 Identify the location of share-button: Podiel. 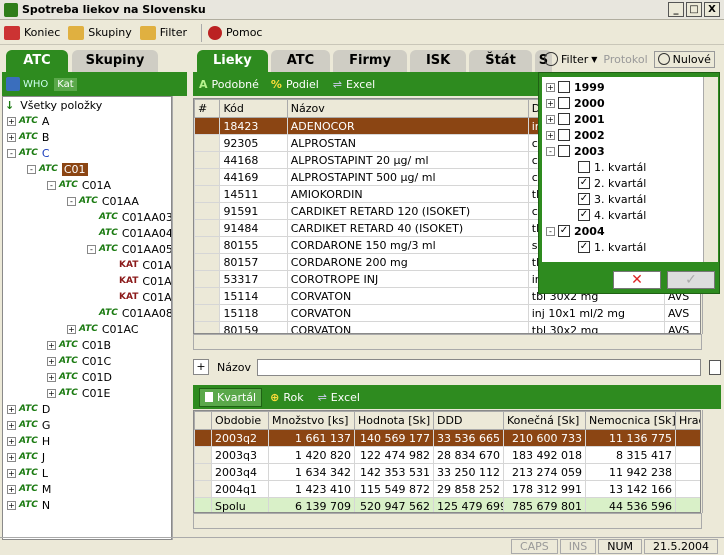
(302, 84).